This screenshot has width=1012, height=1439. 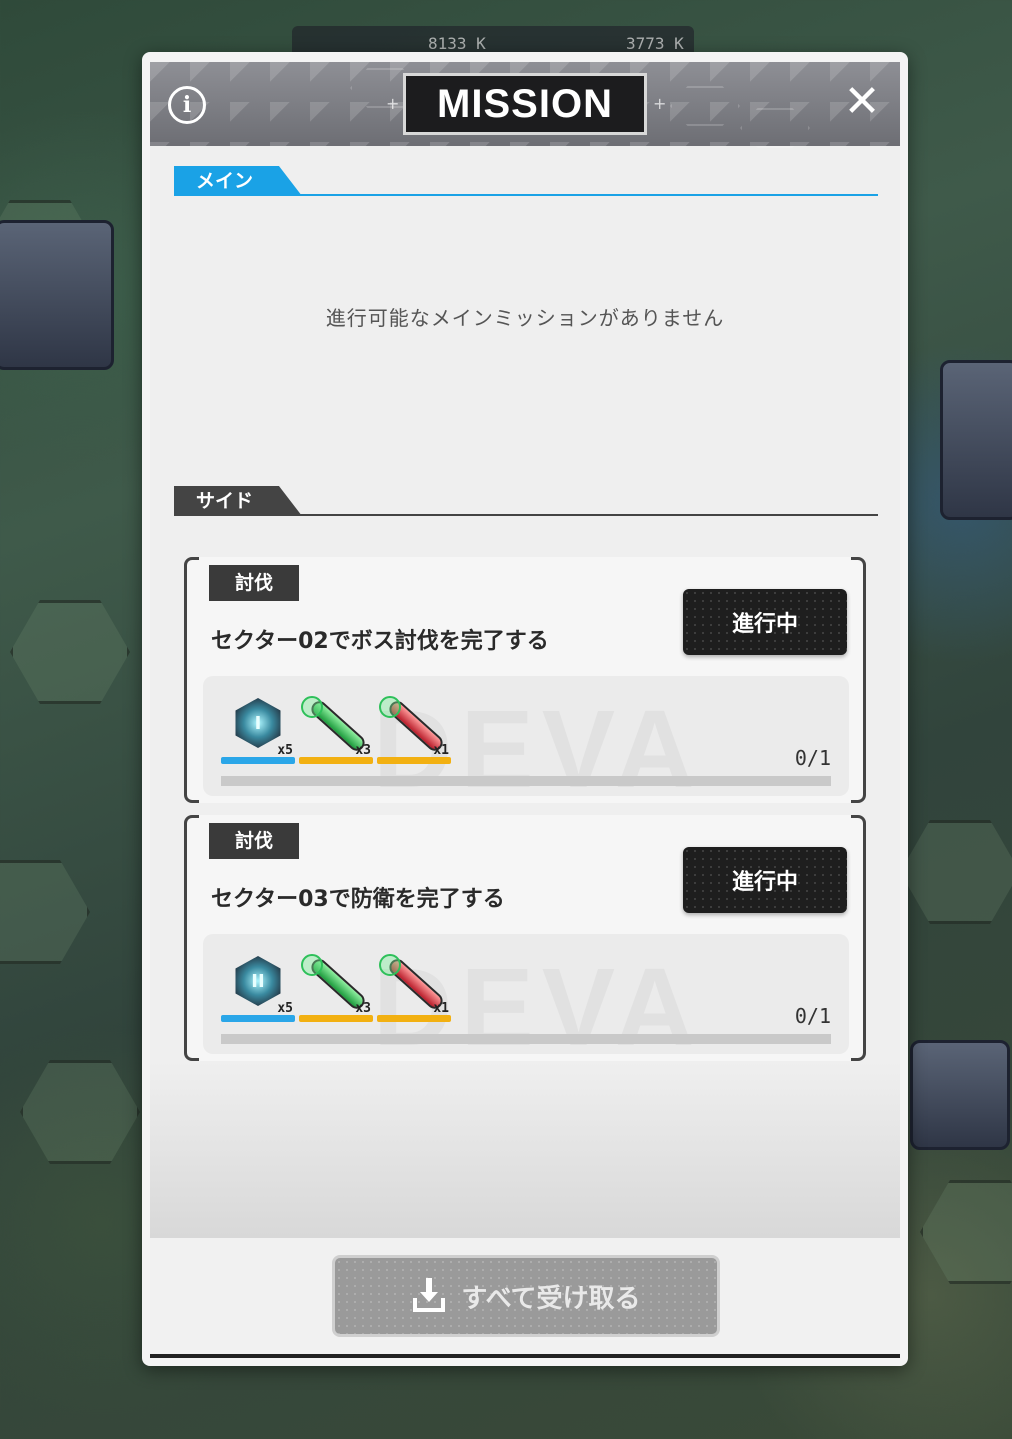 I want to click on mission-card: 討伐 セクター03で防衛を完了する 進行中 DEVA II x5 x3 x1, so click(x=525, y=938).